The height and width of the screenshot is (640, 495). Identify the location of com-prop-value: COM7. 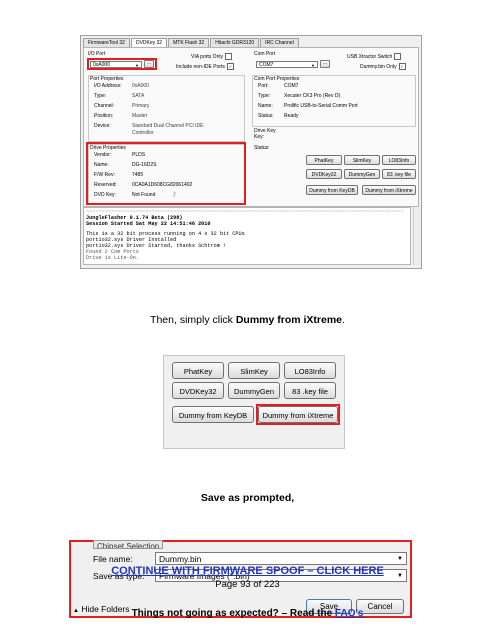
(291, 86).